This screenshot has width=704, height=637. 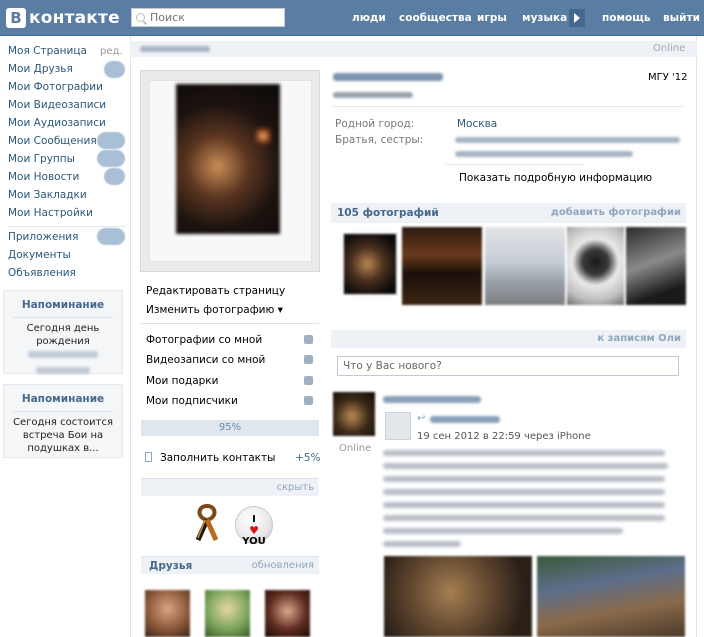 What do you see at coordinates (214, 310) in the screenshot?
I see `change-photo-link: Изменить фотографию ▾` at bounding box center [214, 310].